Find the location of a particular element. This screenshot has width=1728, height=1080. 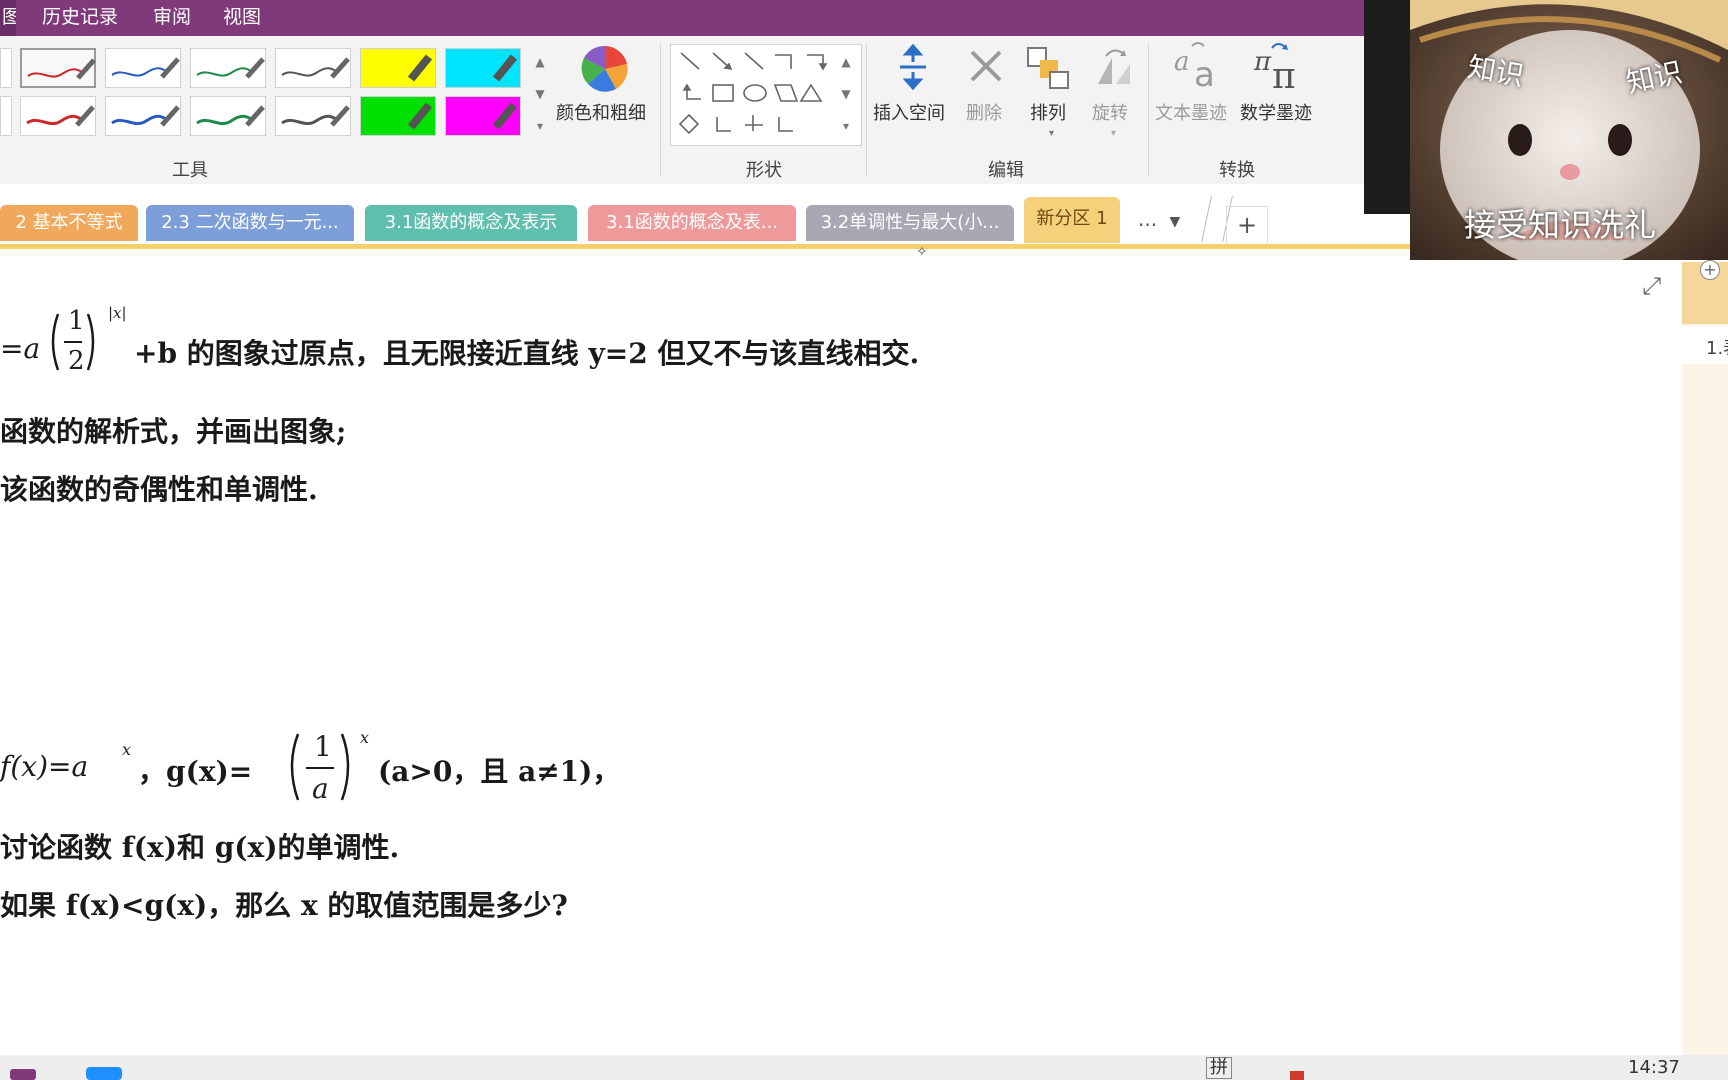

tab-label: 3.1函数的概念及表示 is located at coordinates (471, 222).